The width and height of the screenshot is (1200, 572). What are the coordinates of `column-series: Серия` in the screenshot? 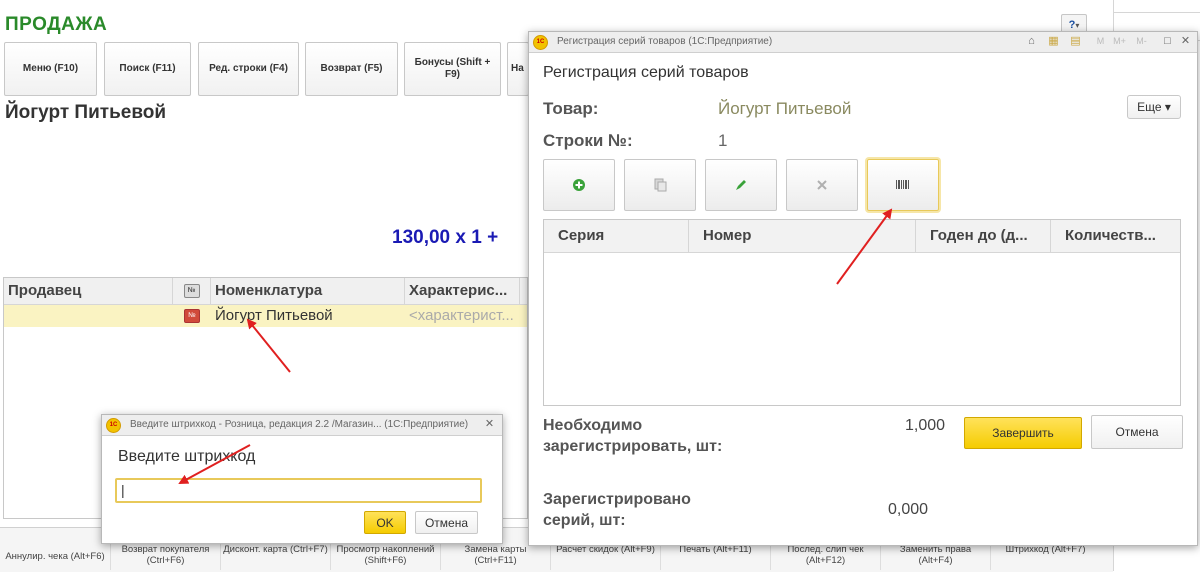 It's located at (616, 236).